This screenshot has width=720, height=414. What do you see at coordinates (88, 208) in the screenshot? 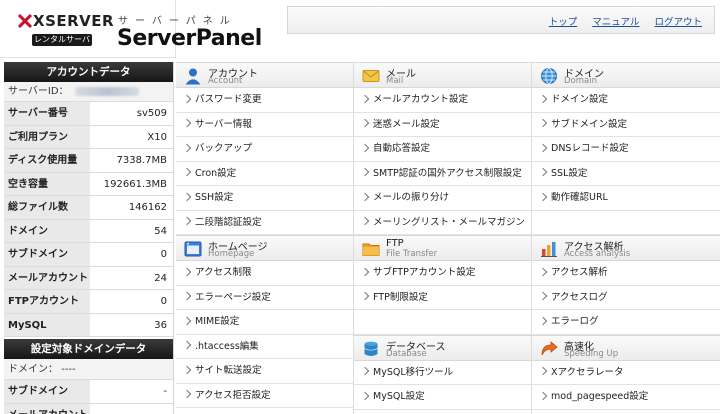
I see `sidebar-row-file-count: 総ファイル数 146162` at bounding box center [88, 208].